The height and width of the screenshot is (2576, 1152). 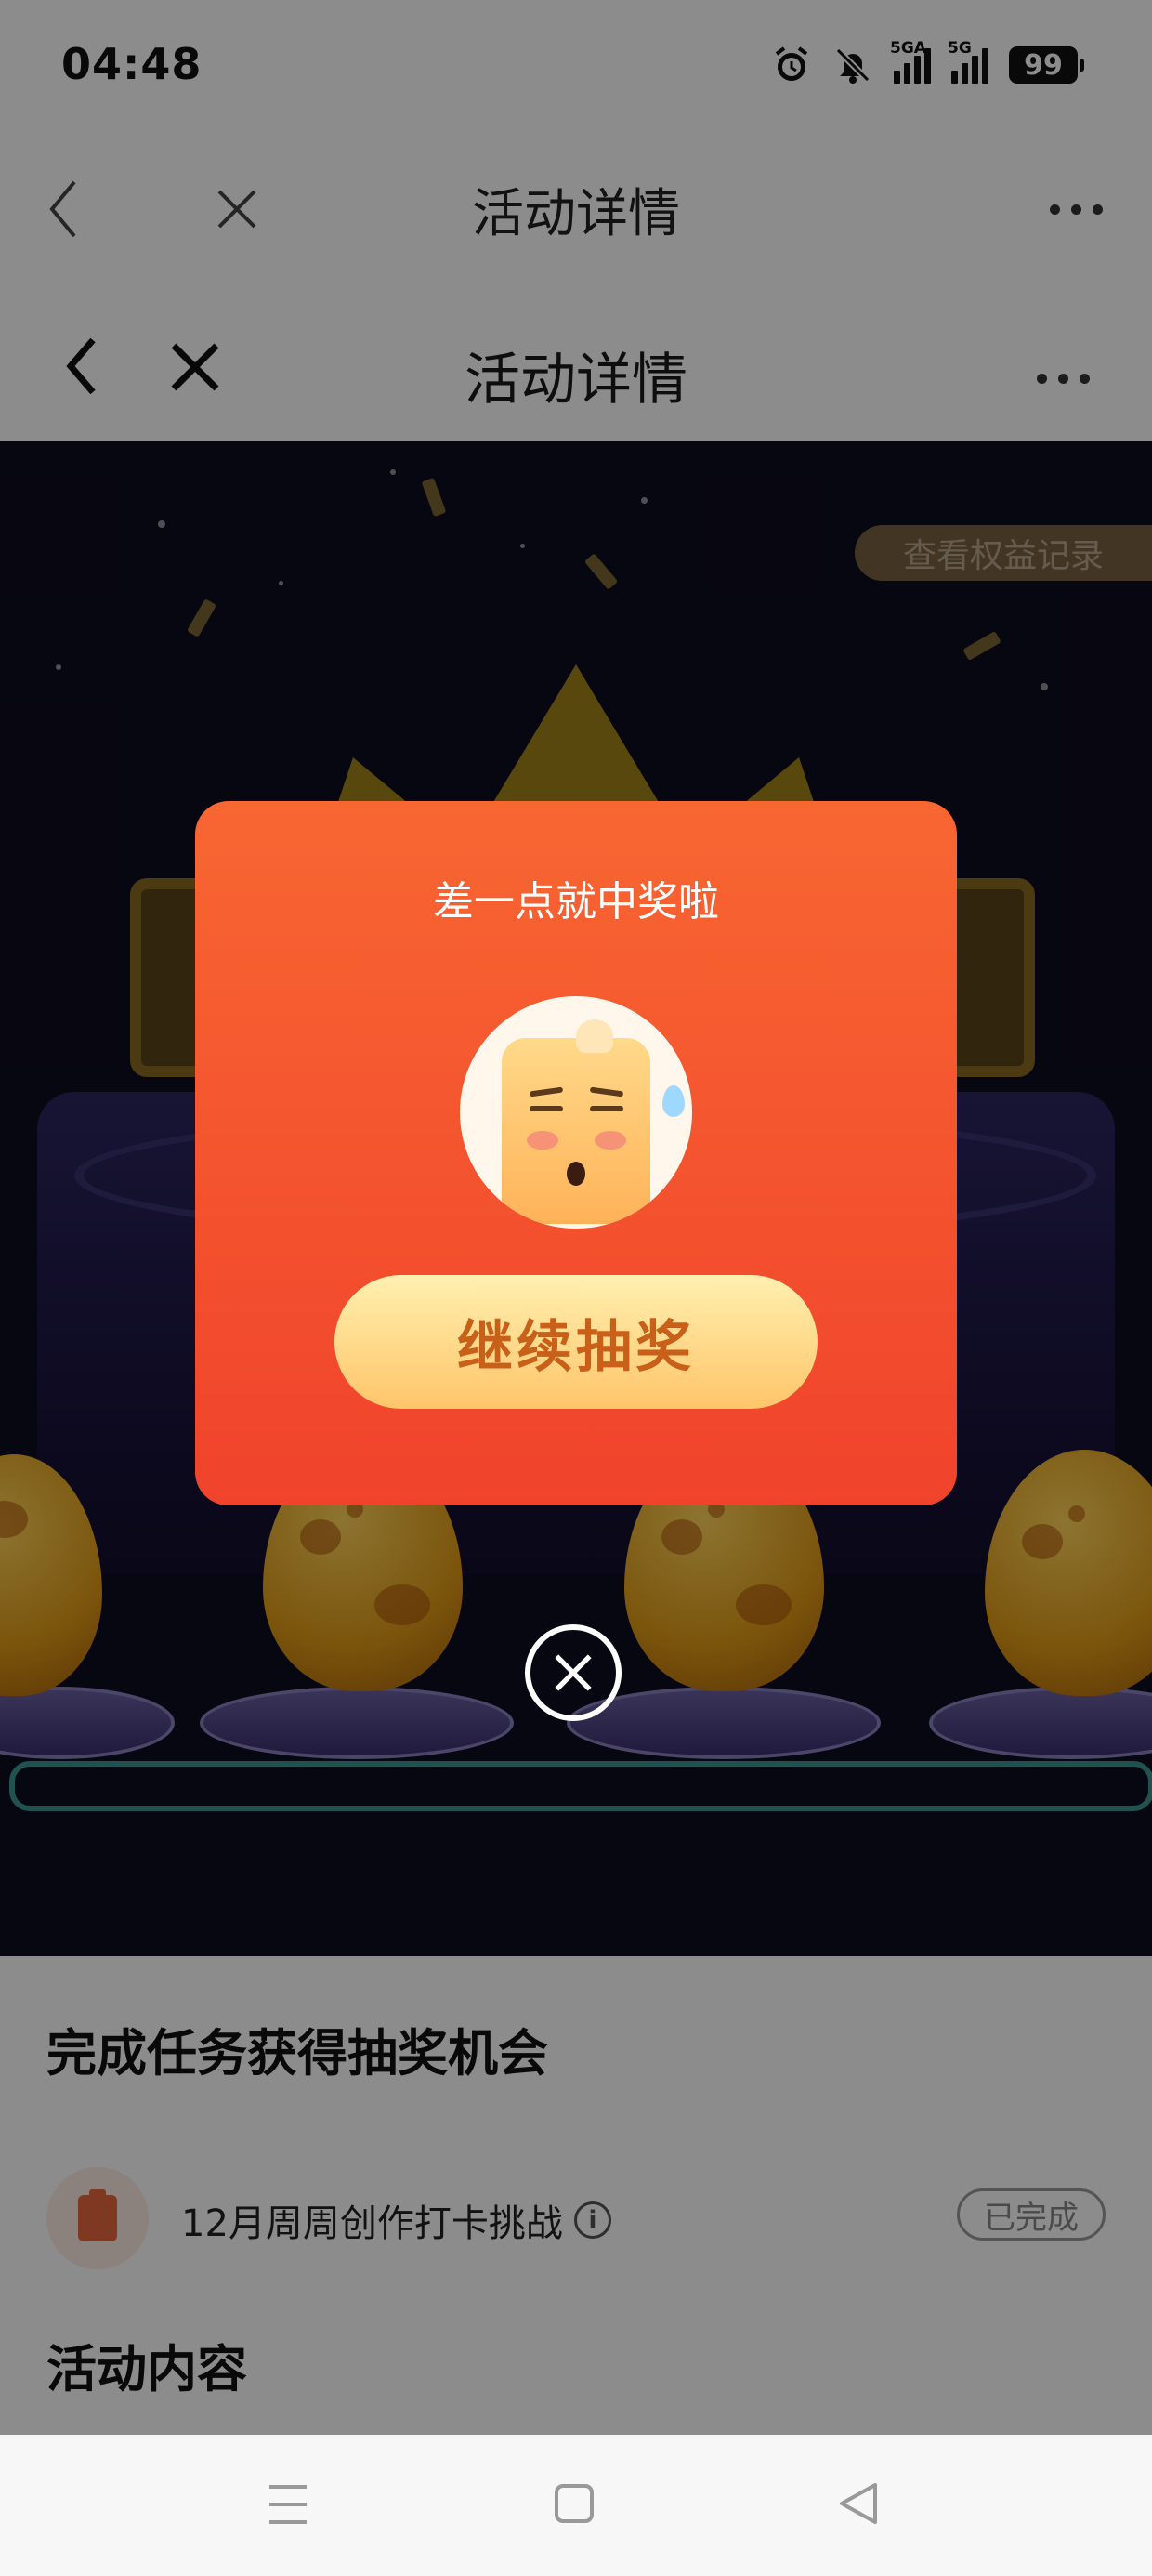 What do you see at coordinates (573, 1672) in the screenshot?
I see `close-circle-icon` at bounding box center [573, 1672].